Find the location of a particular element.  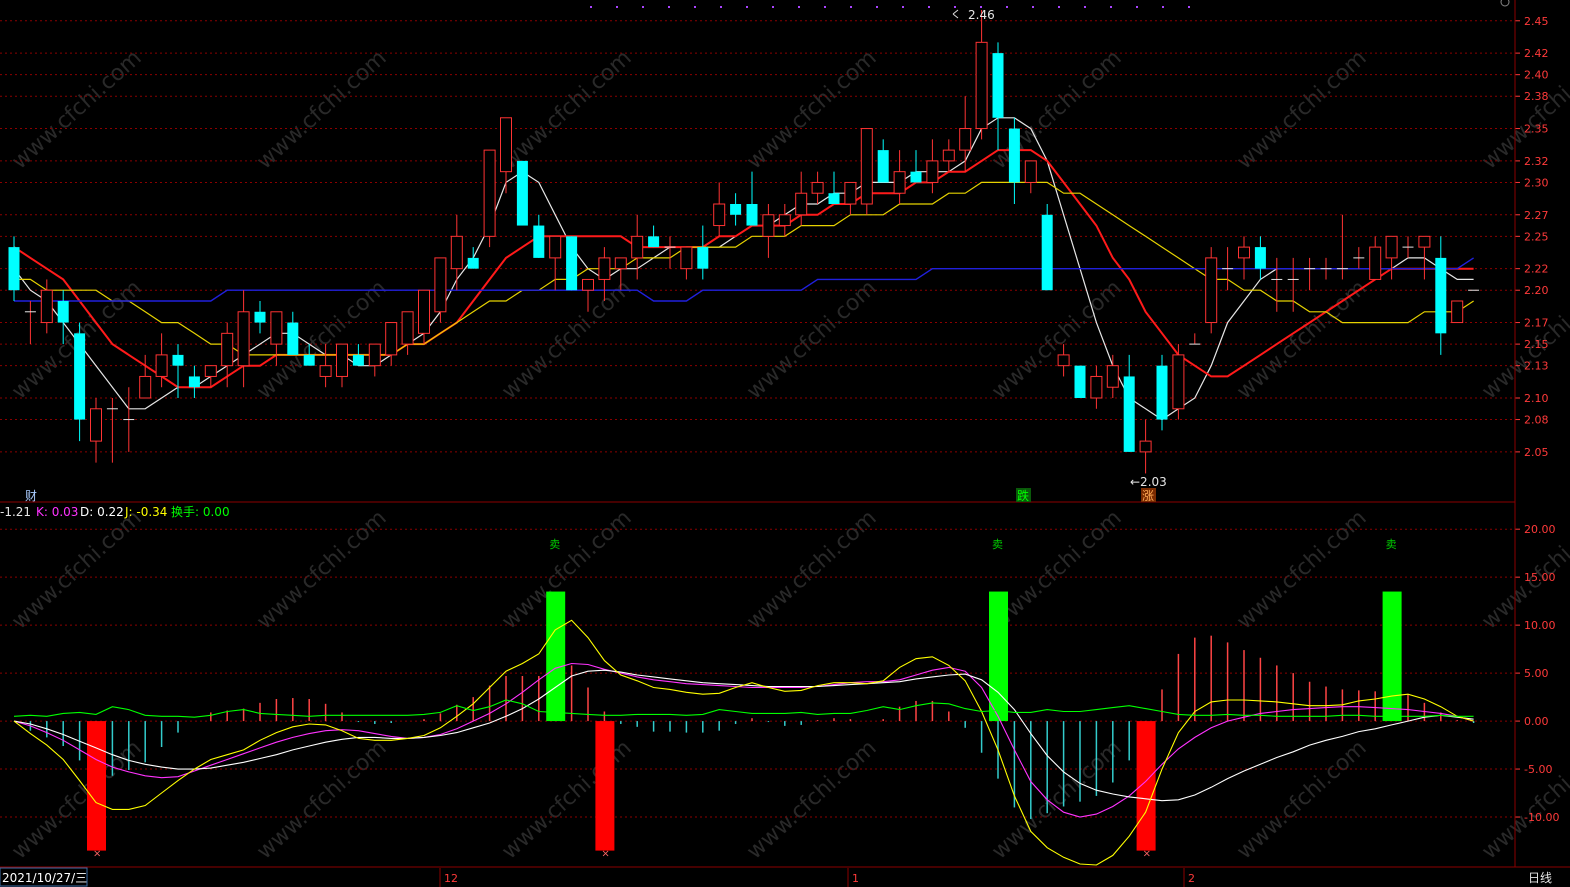

legend-turnover: 换手: 0.00 is located at coordinates (200, 512).